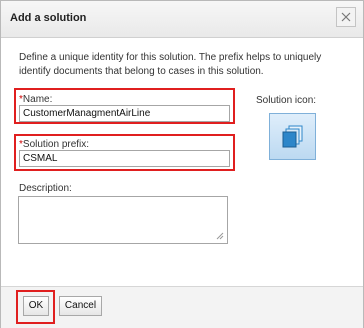 Image resolution: width=364 pixels, height=328 pixels. I want to click on name-highlight, so click(124, 106).